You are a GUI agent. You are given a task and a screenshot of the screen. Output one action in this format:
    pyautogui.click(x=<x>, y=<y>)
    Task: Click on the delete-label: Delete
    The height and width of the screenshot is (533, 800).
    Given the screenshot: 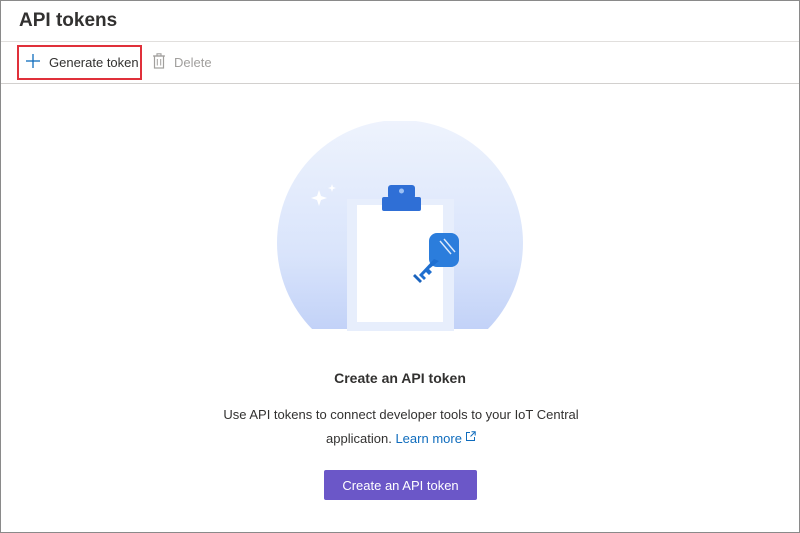 What is the action you would take?
    pyautogui.click(x=193, y=62)
    